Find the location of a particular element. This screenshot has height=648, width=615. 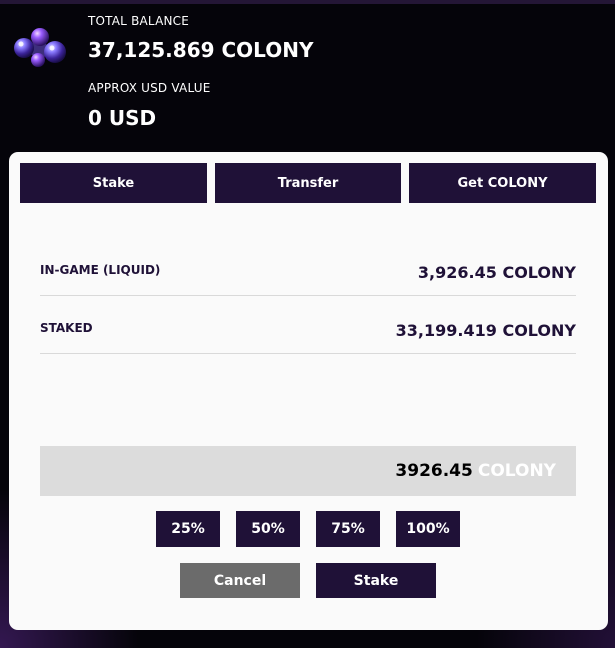

staked-label: STAKED is located at coordinates (66, 328).